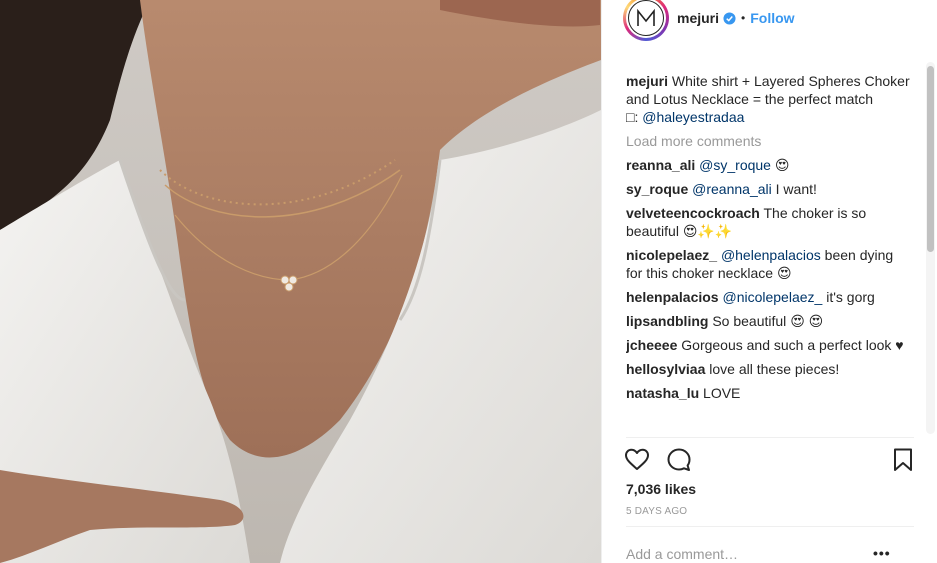  Describe the element at coordinates (722, 393) in the screenshot. I see `comment-text: LOVE` at that location.